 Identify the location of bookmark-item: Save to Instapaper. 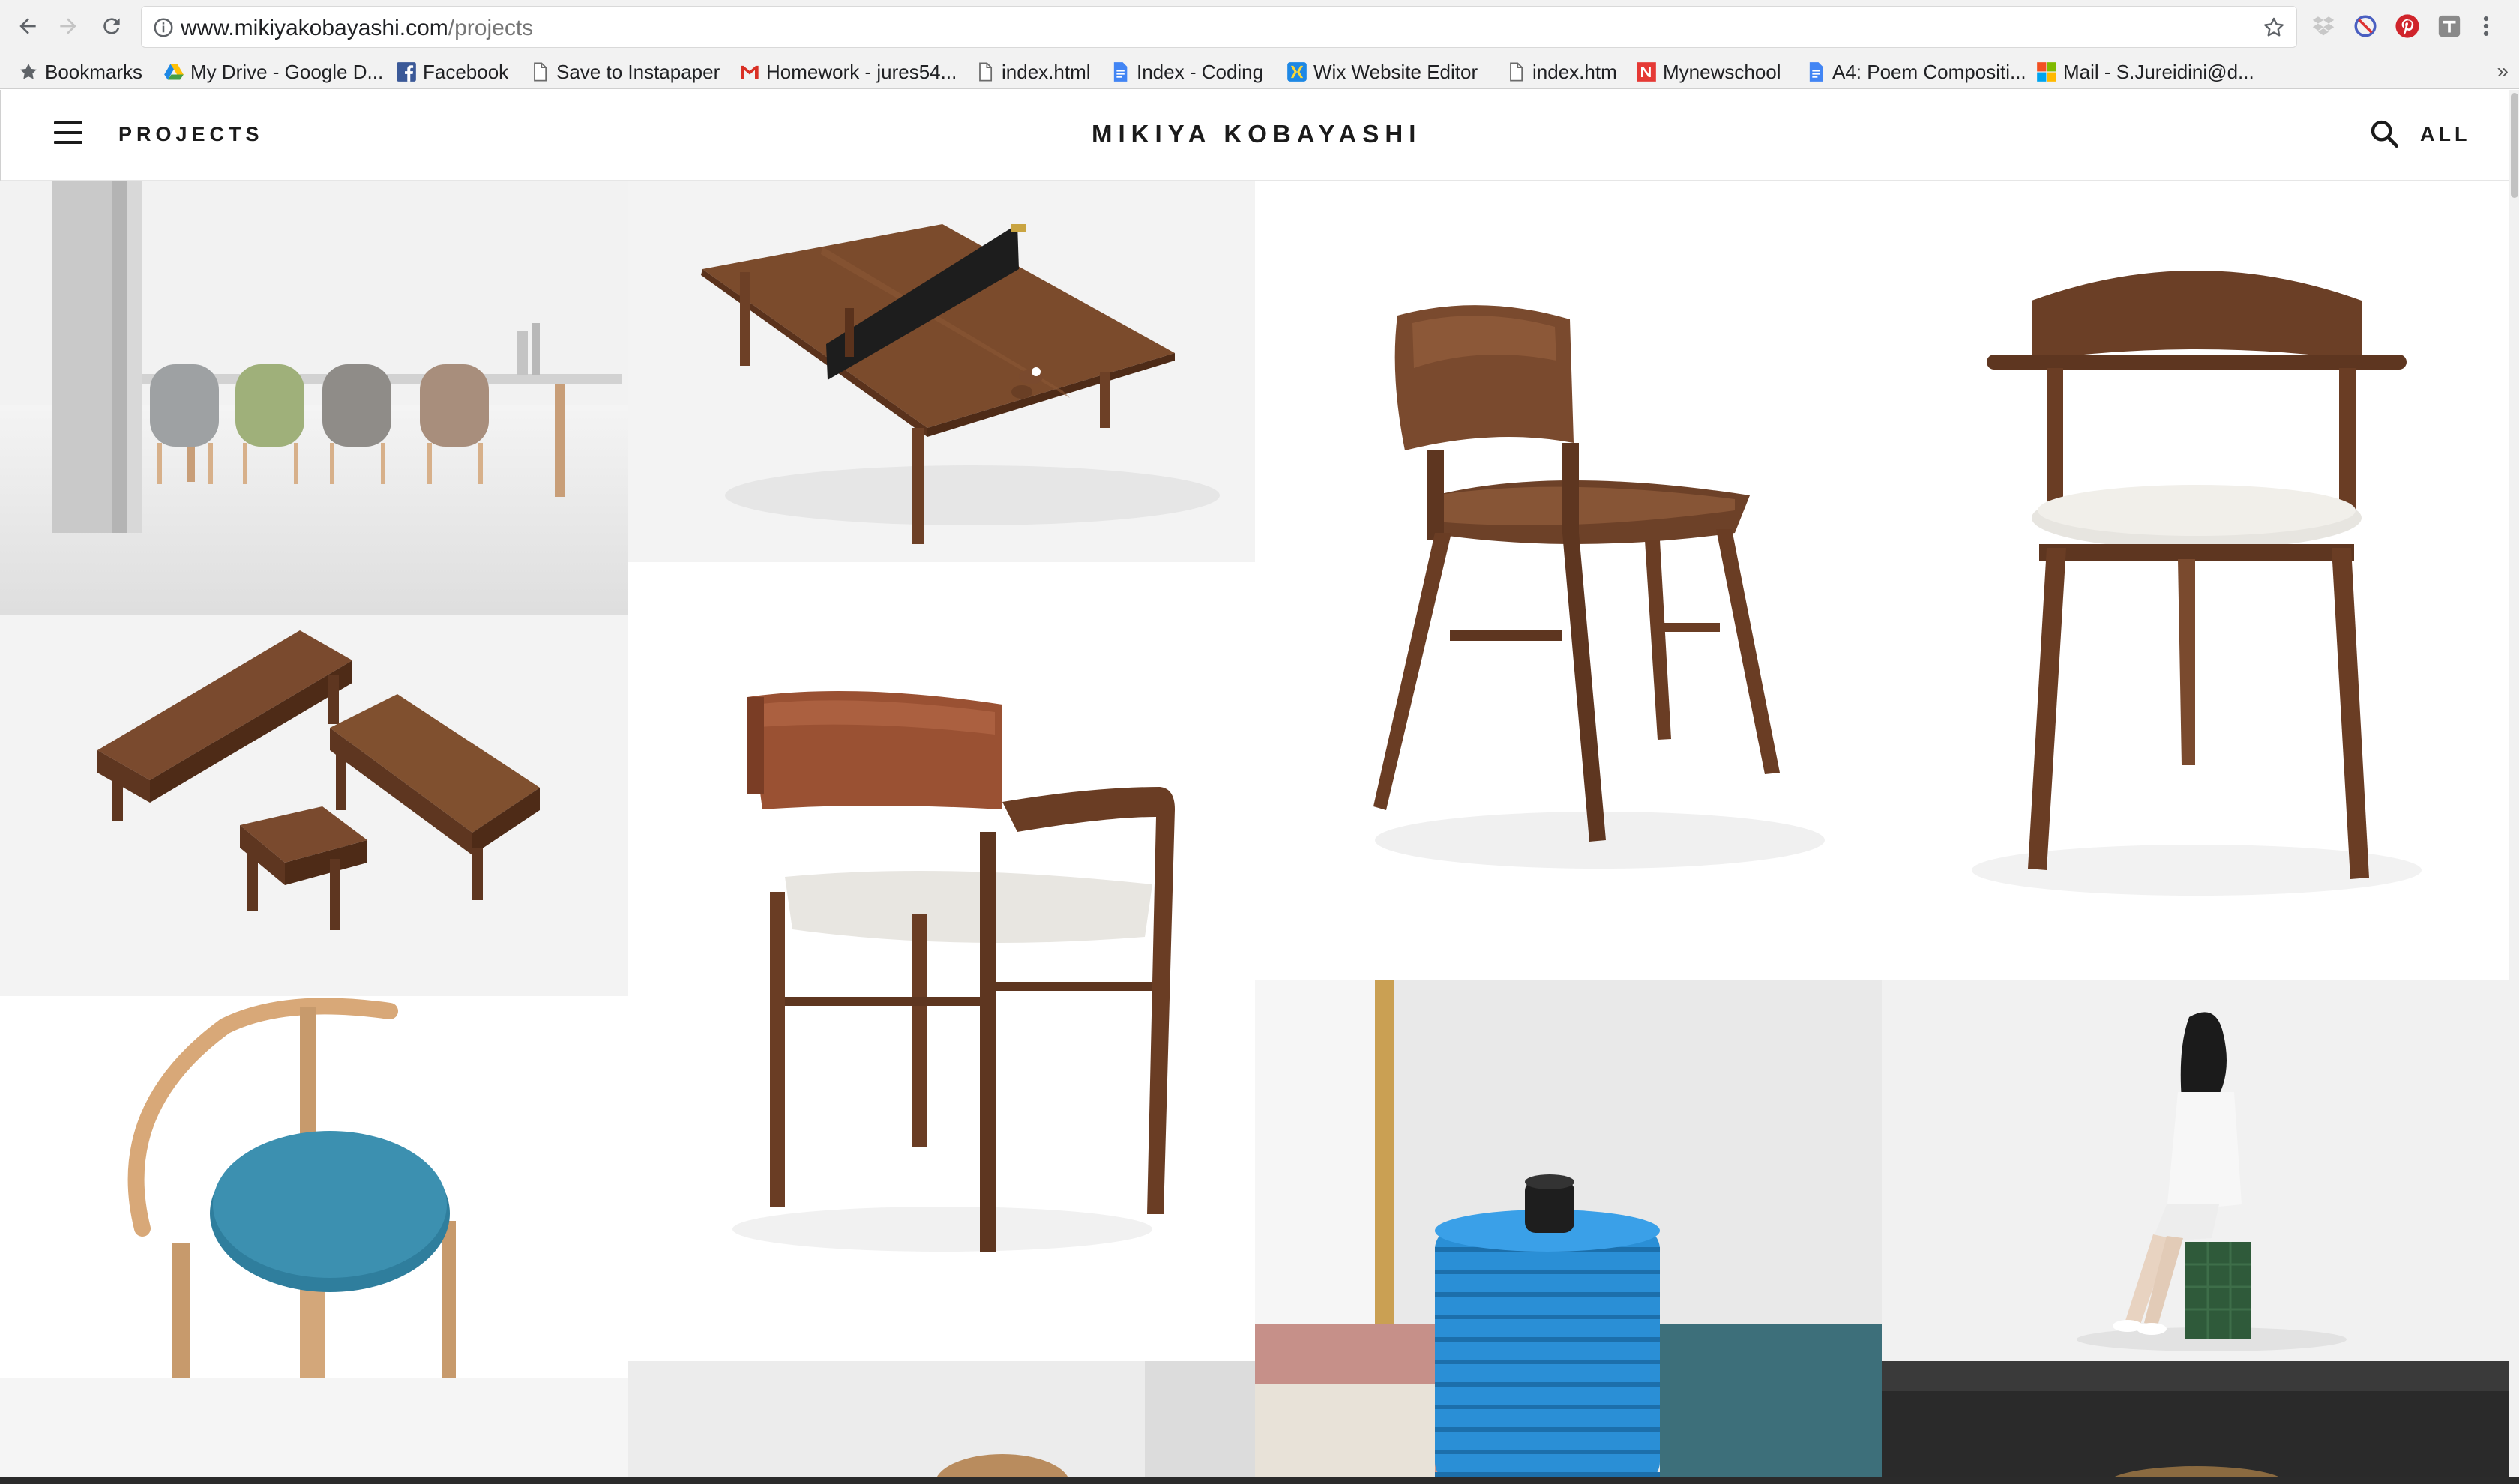
(624, 72).